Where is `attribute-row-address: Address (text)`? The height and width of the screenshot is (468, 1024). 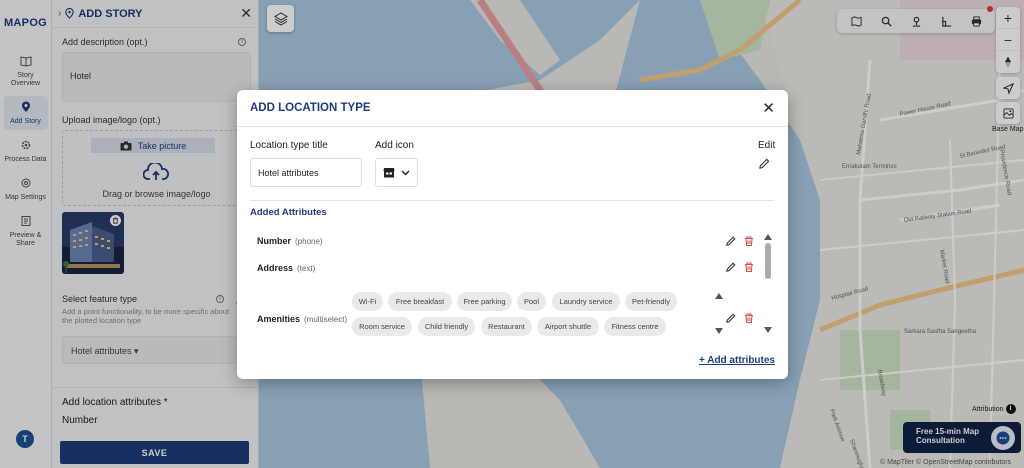 attribute-row-address: Address (text) is located at coordinates (286, 268).